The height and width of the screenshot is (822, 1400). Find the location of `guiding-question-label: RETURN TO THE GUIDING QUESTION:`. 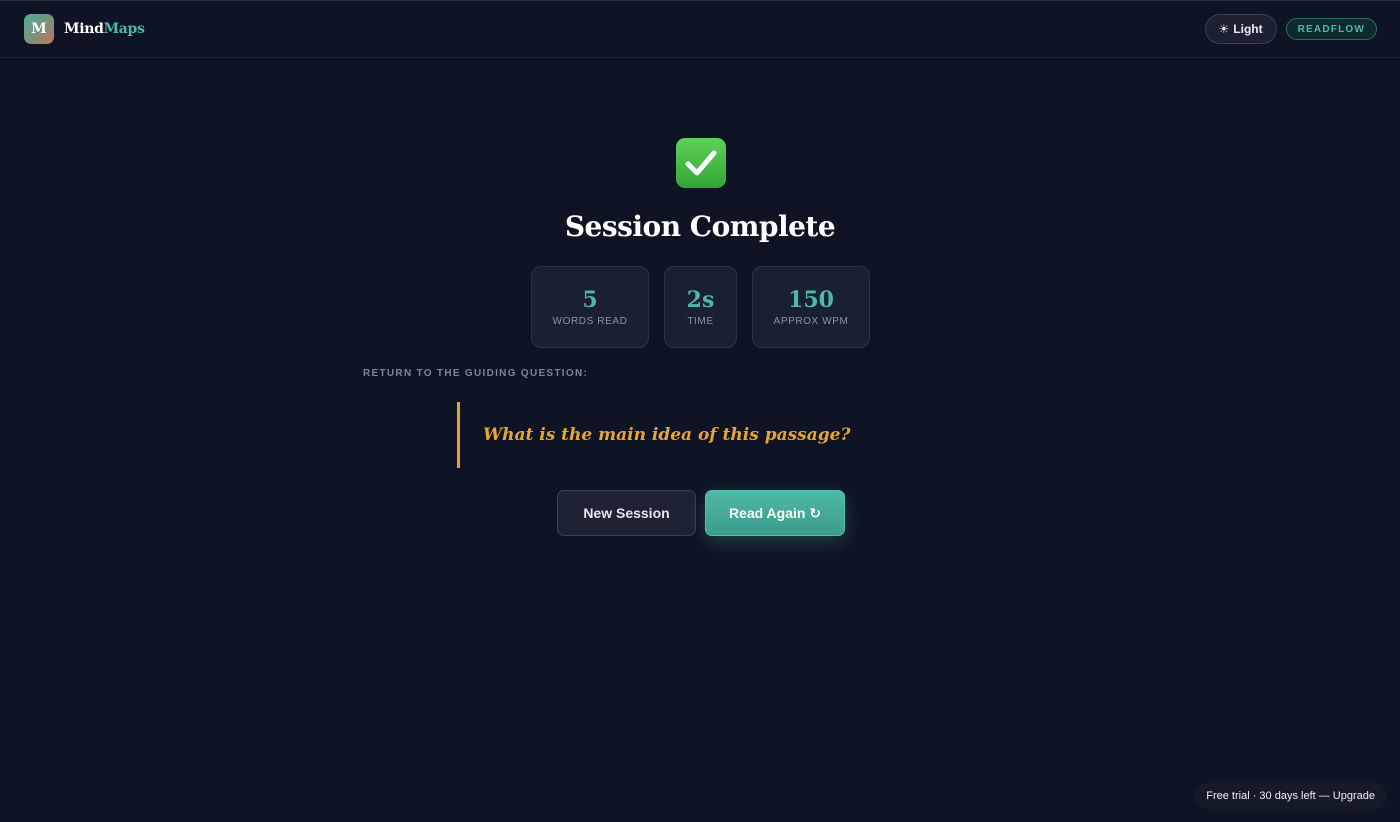

guiding-question-label: RETURN TO THE GUIDING QUESTION: is located at coordinates (476, 373).